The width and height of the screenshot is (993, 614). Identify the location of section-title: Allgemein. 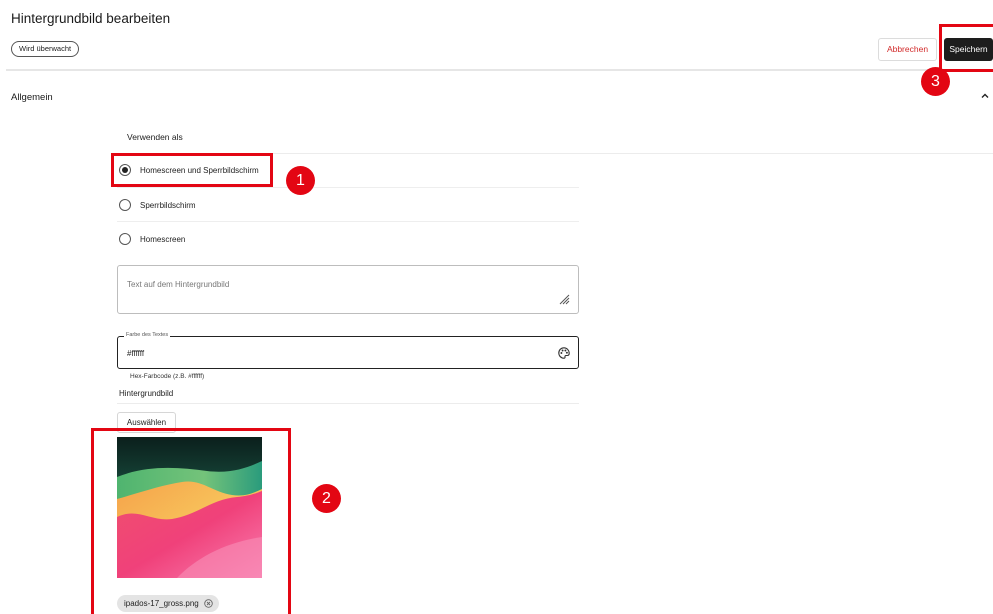
(32, 97).